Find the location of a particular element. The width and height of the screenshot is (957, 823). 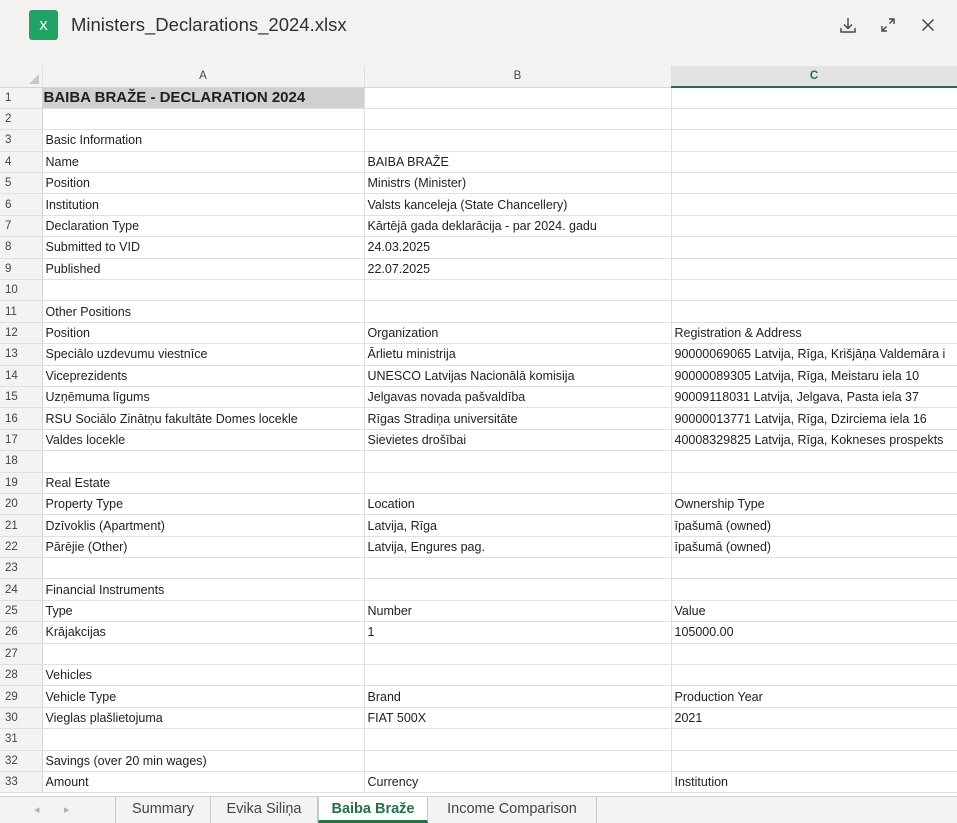

row-header: 21 is located at coordinates (21, 525).